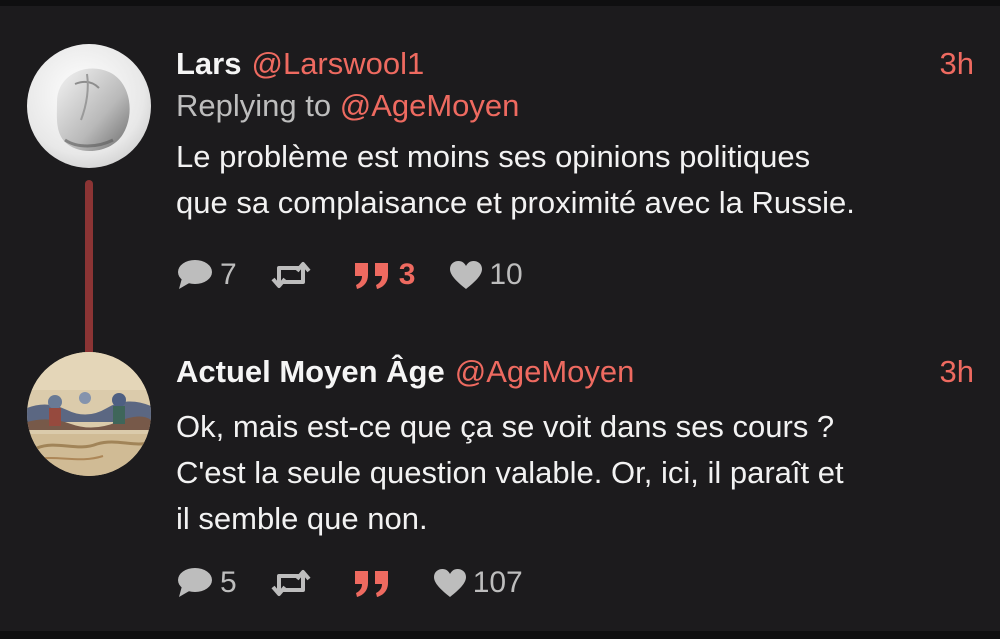  What do you see at coordinates (89, 280) in the screenshot?
I see `thread-connector-line` at bounding box center [89, 280].